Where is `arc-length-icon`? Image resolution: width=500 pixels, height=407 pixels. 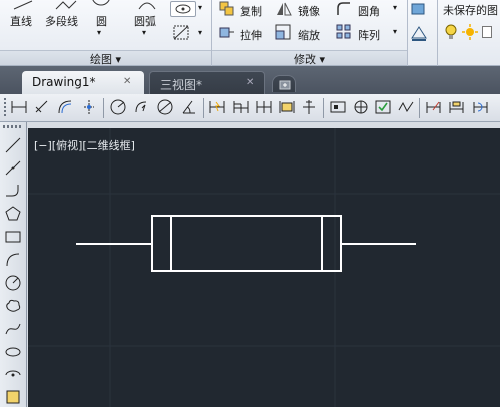
arc-length-icon is located at coordinates (65, 107).